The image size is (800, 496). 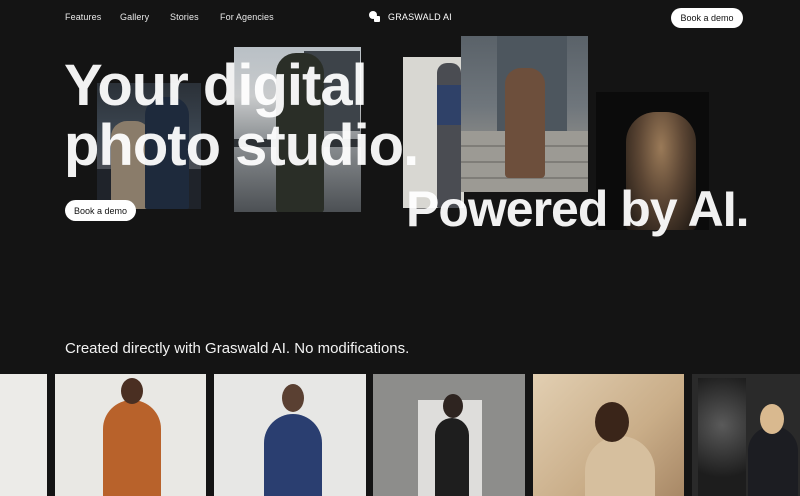 I want to click on nav-link-stories: Stories, so click(x=184, y=17).